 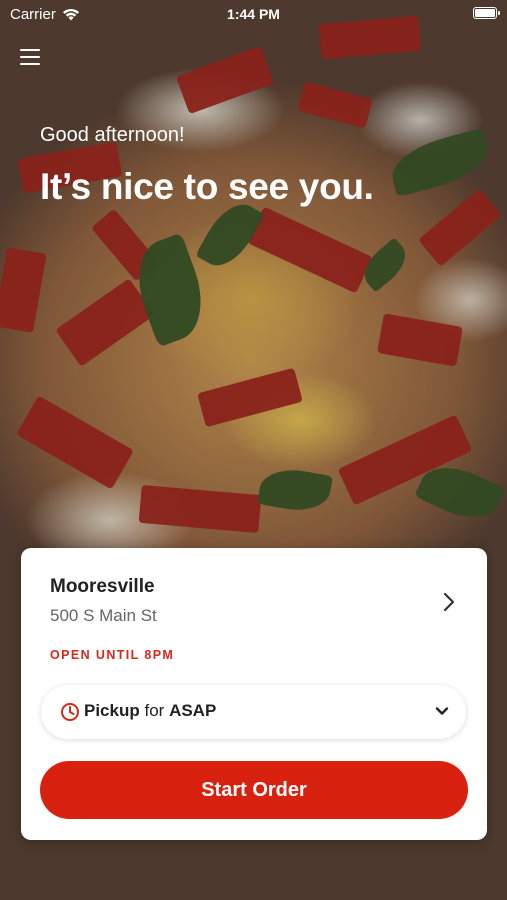 I want to click on pickup-mode: Pickup, so click(x=112, y=710).